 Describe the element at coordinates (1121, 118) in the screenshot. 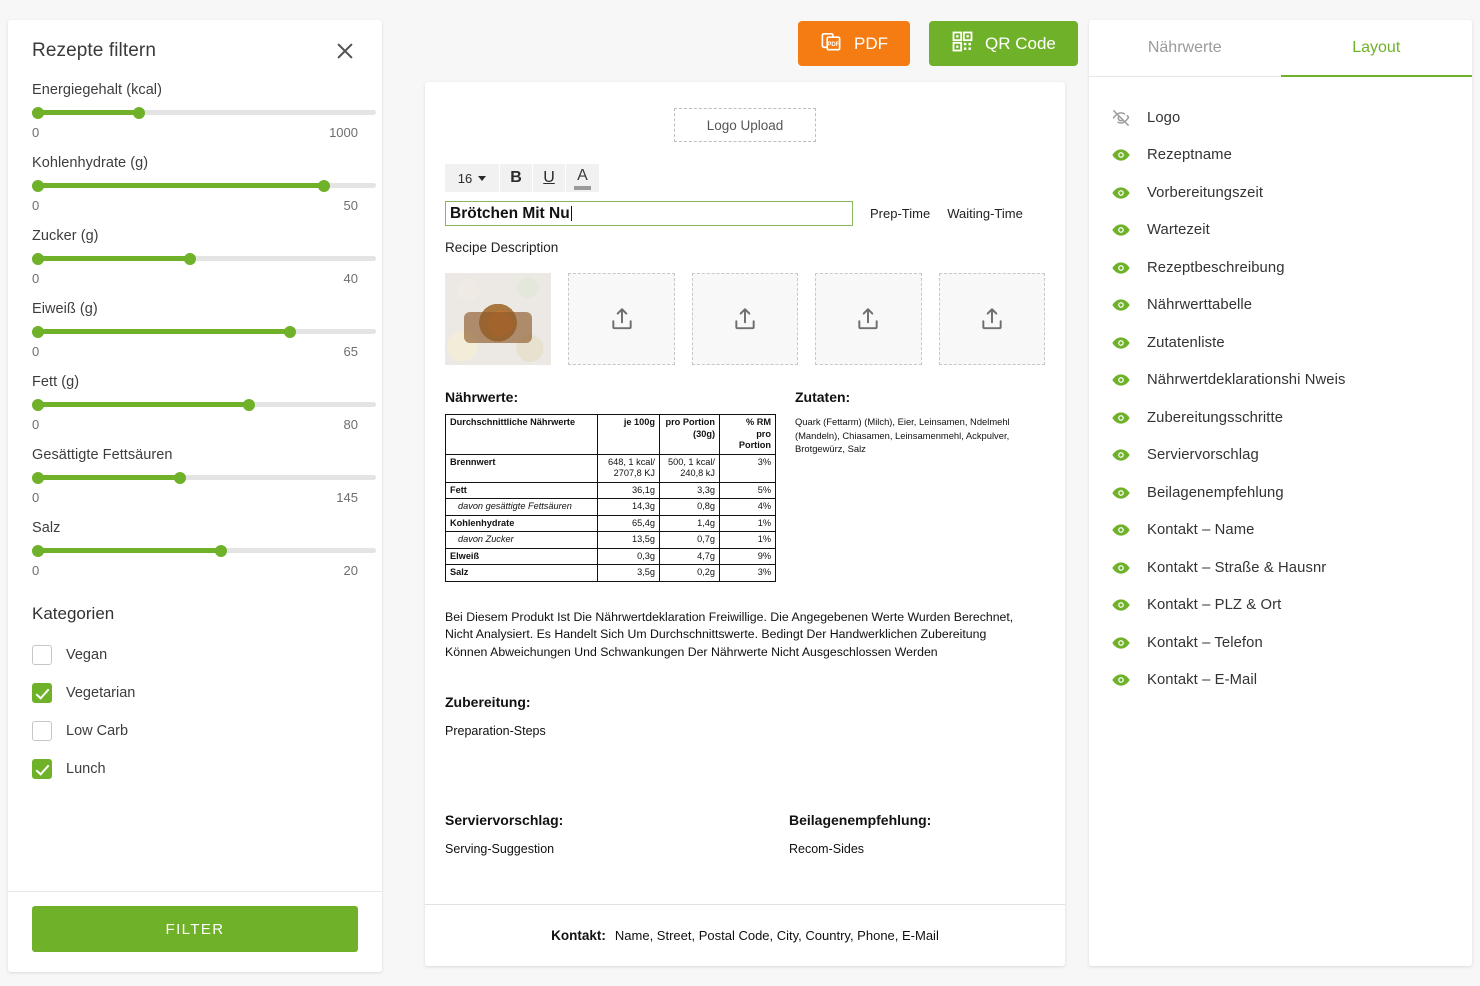

I see `eye-off-icon` at that location.